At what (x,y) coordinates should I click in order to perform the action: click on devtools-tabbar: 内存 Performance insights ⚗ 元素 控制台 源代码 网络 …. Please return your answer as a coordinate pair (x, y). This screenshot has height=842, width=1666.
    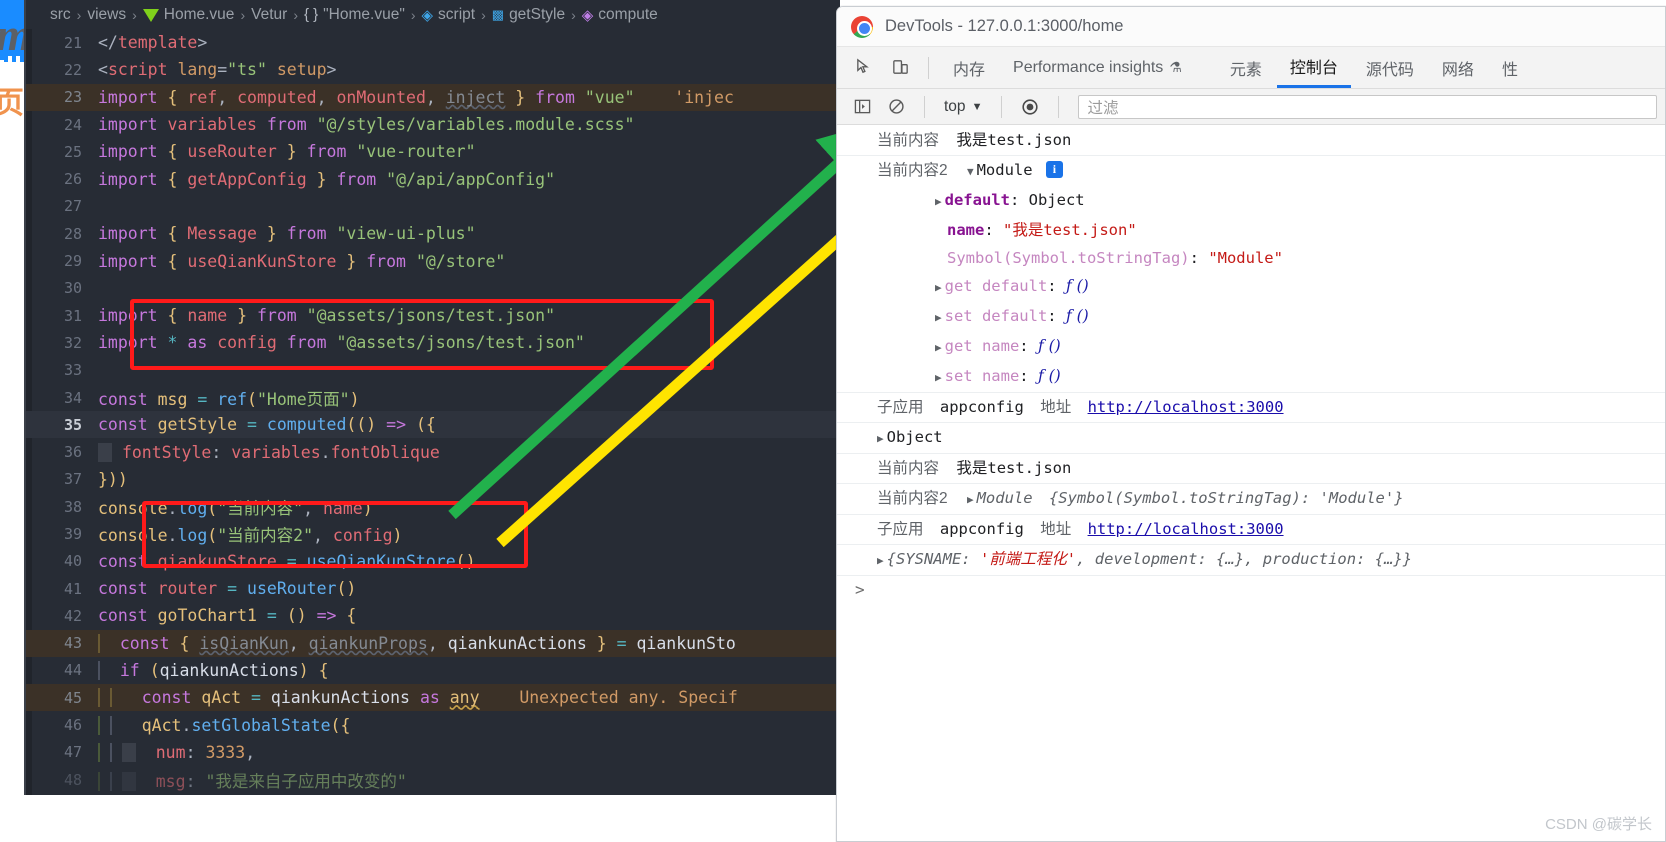
    Looking at the image, I should click on (1251, 68).